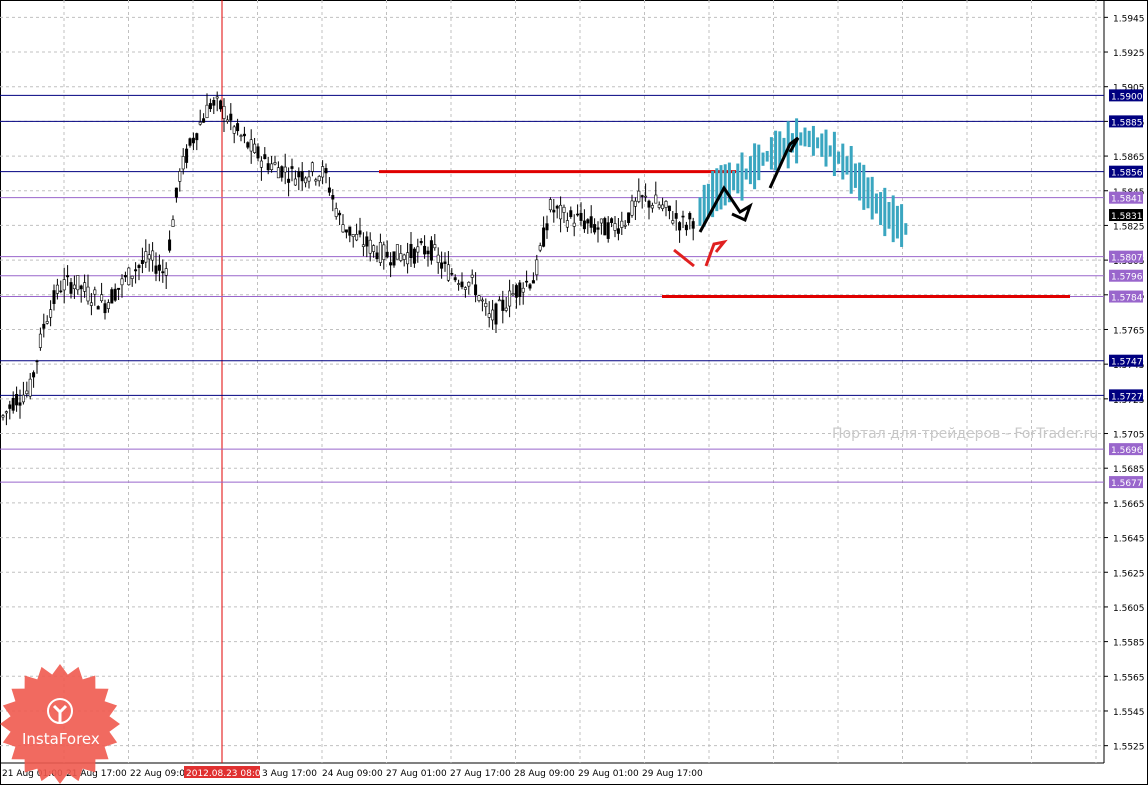 The height and width of the screenshot is (789, 1148). I want to click on y-tick-label: 1.5585, so click(1129, 644).